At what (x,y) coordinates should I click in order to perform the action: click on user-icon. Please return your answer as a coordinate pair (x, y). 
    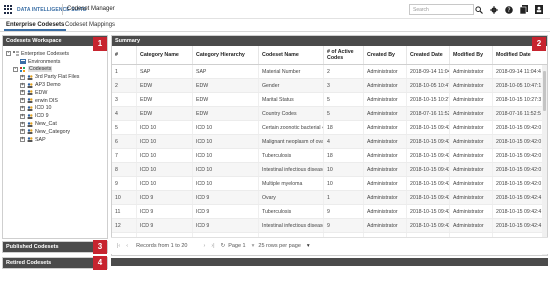
    Looking at the image, I should click on (539, 9).